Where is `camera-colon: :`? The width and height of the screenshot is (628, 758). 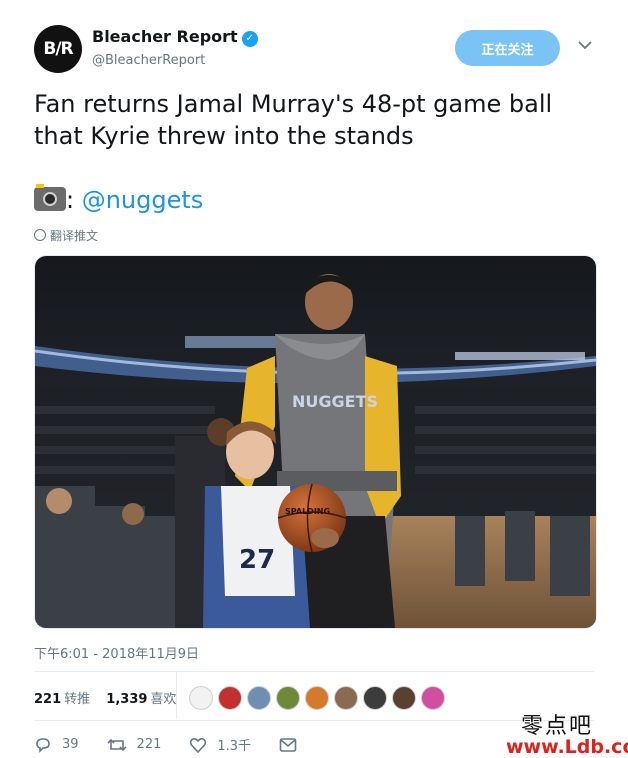 camera-colon: : is located at coordinates (74, 200).